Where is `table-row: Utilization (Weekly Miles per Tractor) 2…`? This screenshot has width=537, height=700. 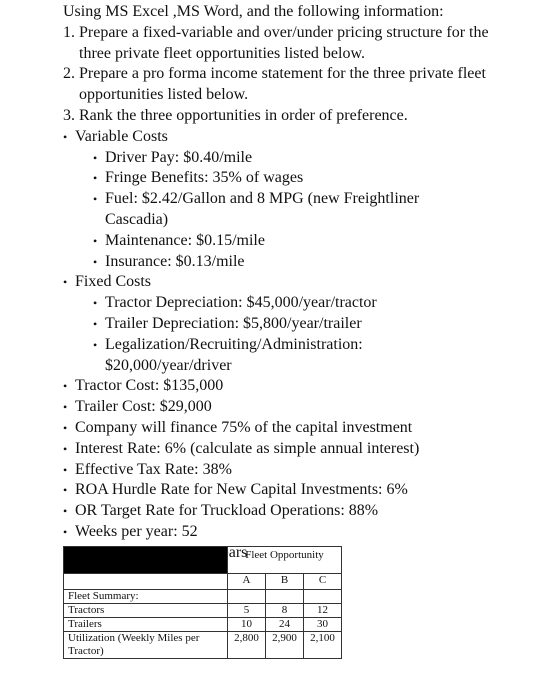
table-row: Utilization (Weekly Miles per Tractor) 2… is located at coordinates (202, 645).